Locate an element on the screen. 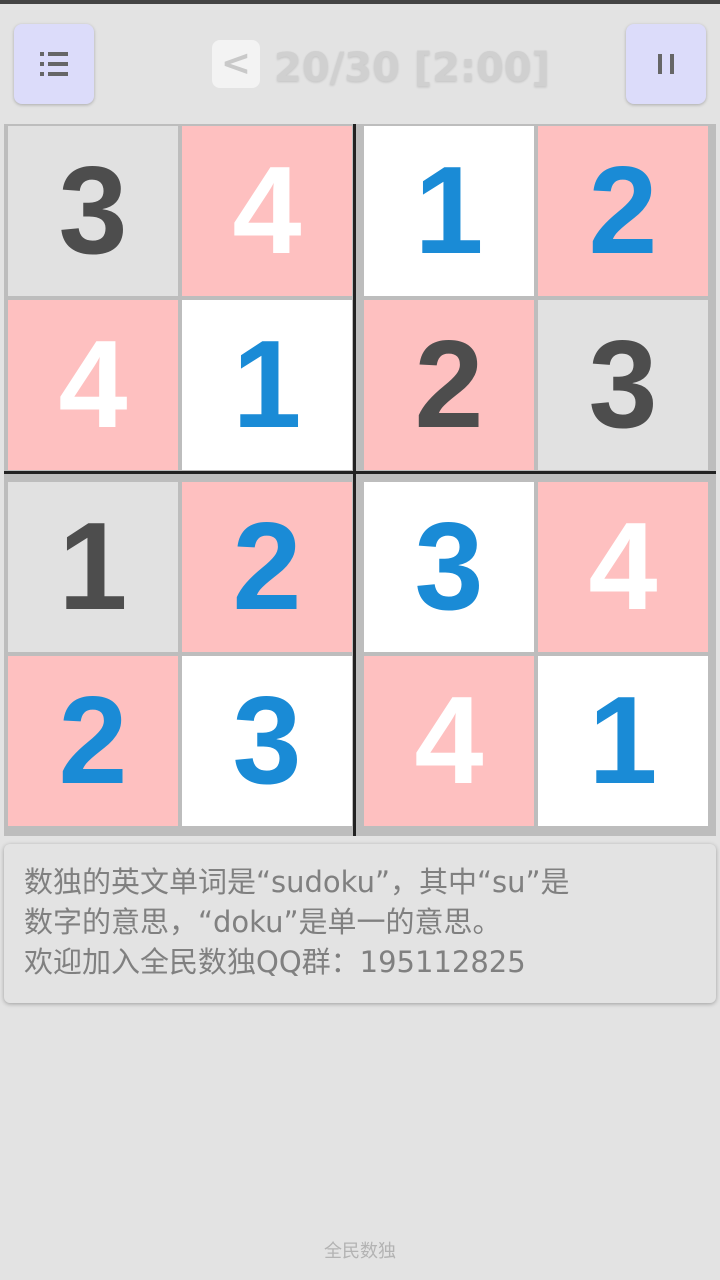  pause-icon is located at coordinates (666, 64).